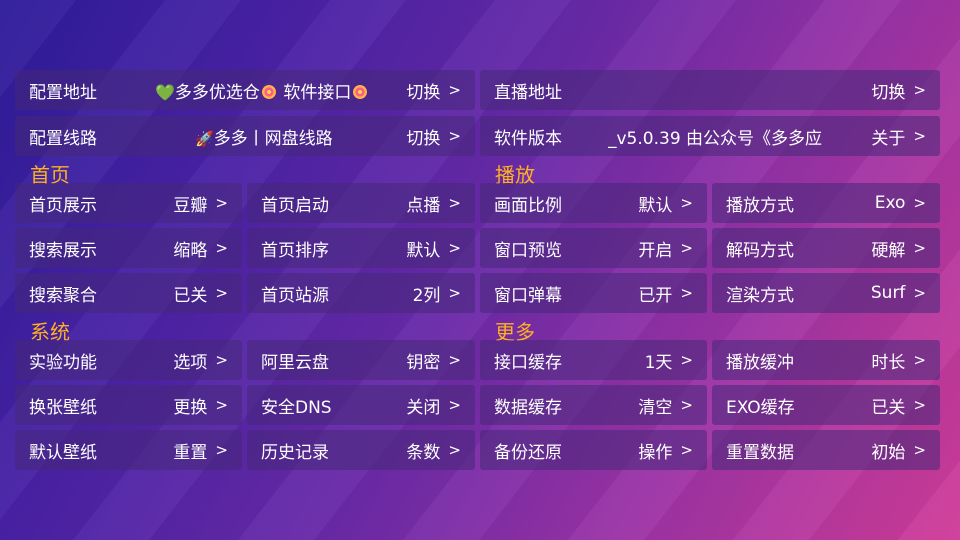  I want to click on app-version-label: 软件版本, so click(528, 138).